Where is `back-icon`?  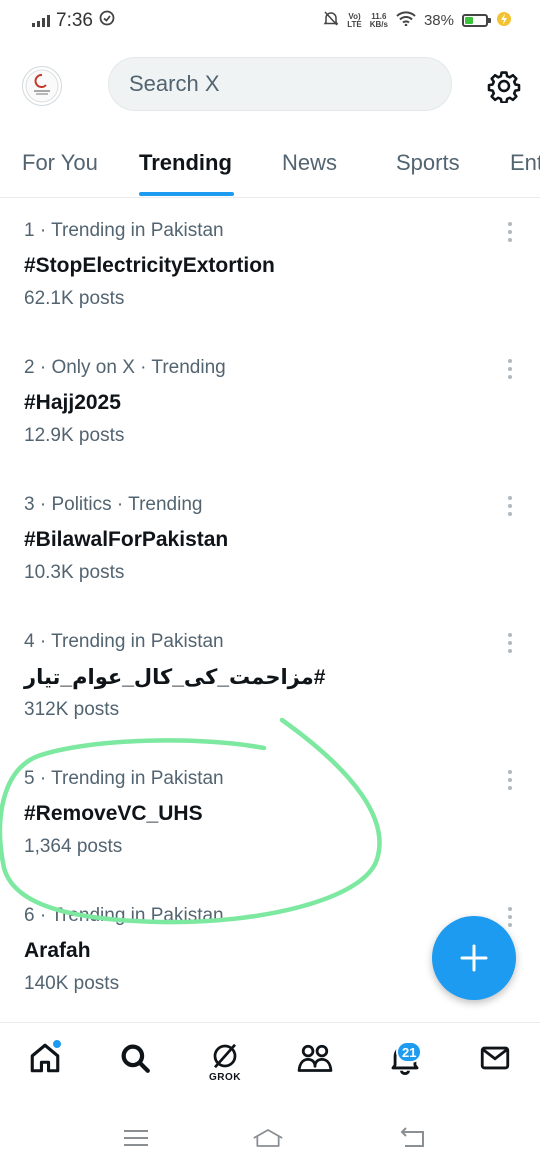
back-icon is located at coordinates (412, 1137).